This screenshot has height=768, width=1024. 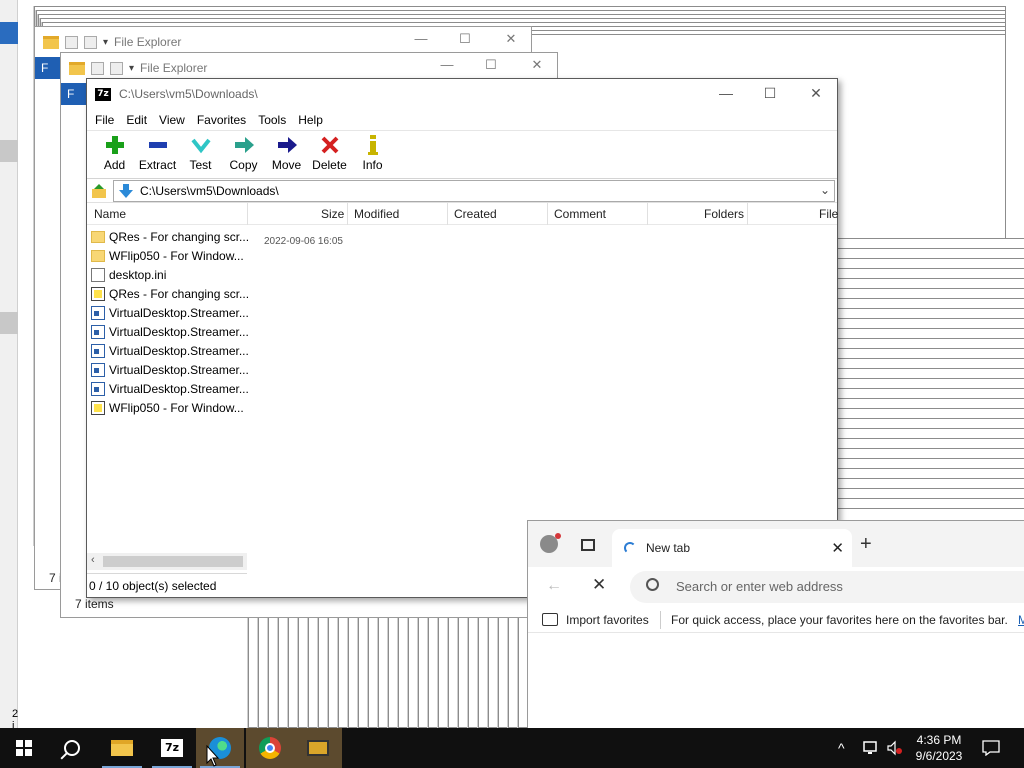 What do you see at coordinates (588, 545) in the screenshot?
I see `tab-actions-icon` at bounding box center [588, 545].